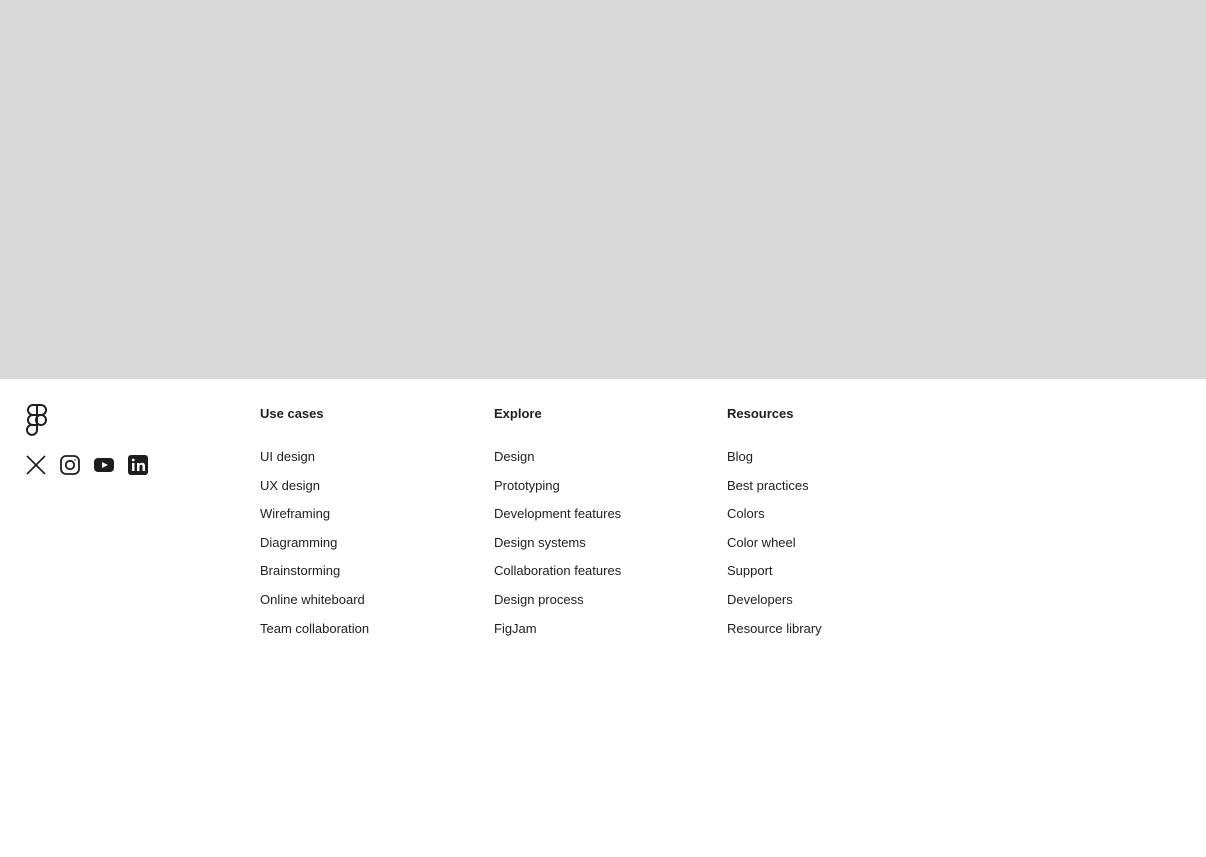 The height and width of the screenshot is (857, 1206). What do you see at coordinates (360, 576) in the screenshot?
I see `list-item: Brainstorming` at bounding box center [360, 576].